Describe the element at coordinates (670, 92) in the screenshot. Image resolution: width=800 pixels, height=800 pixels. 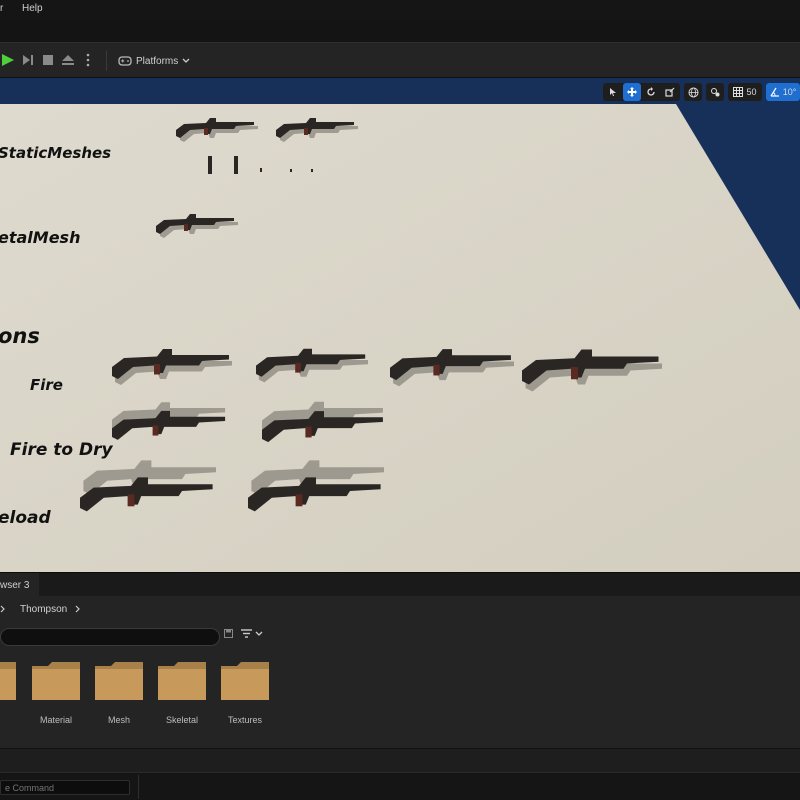
I see `scale-icon` at that location.